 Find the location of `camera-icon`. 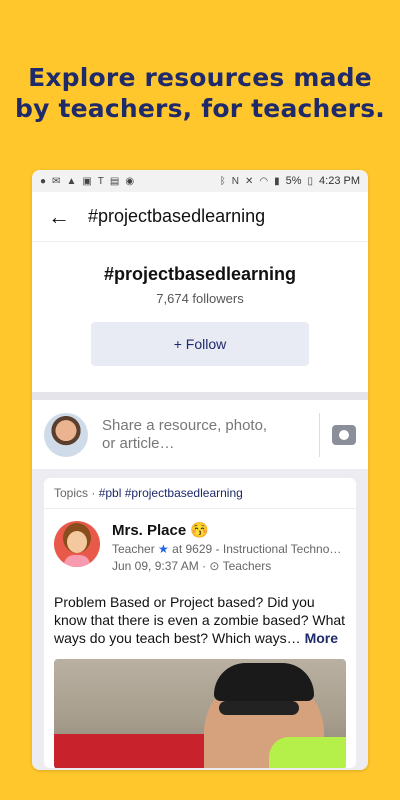

camera-icon is located at coordinates (344, 434).